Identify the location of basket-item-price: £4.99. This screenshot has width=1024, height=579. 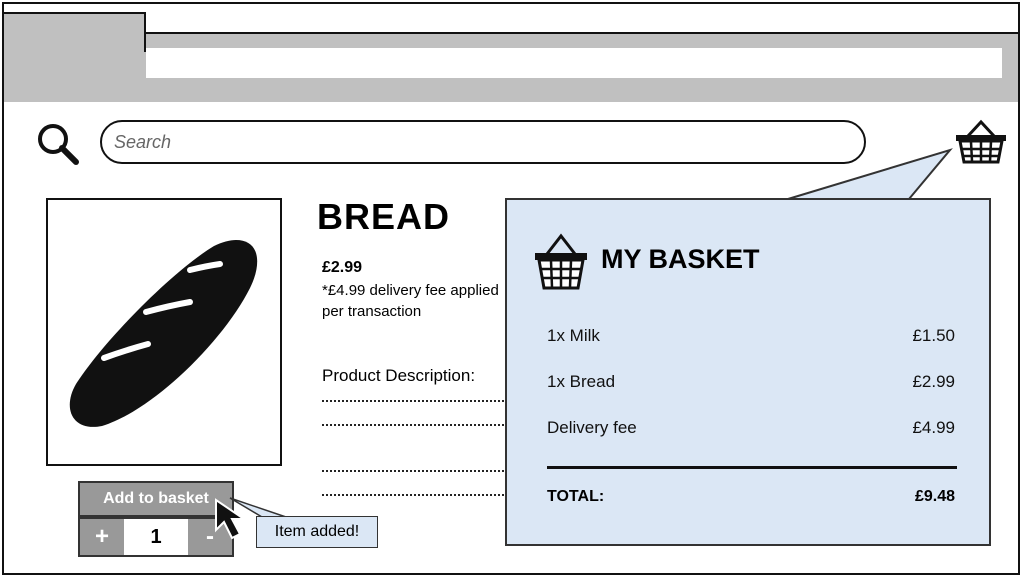
(933, 427).